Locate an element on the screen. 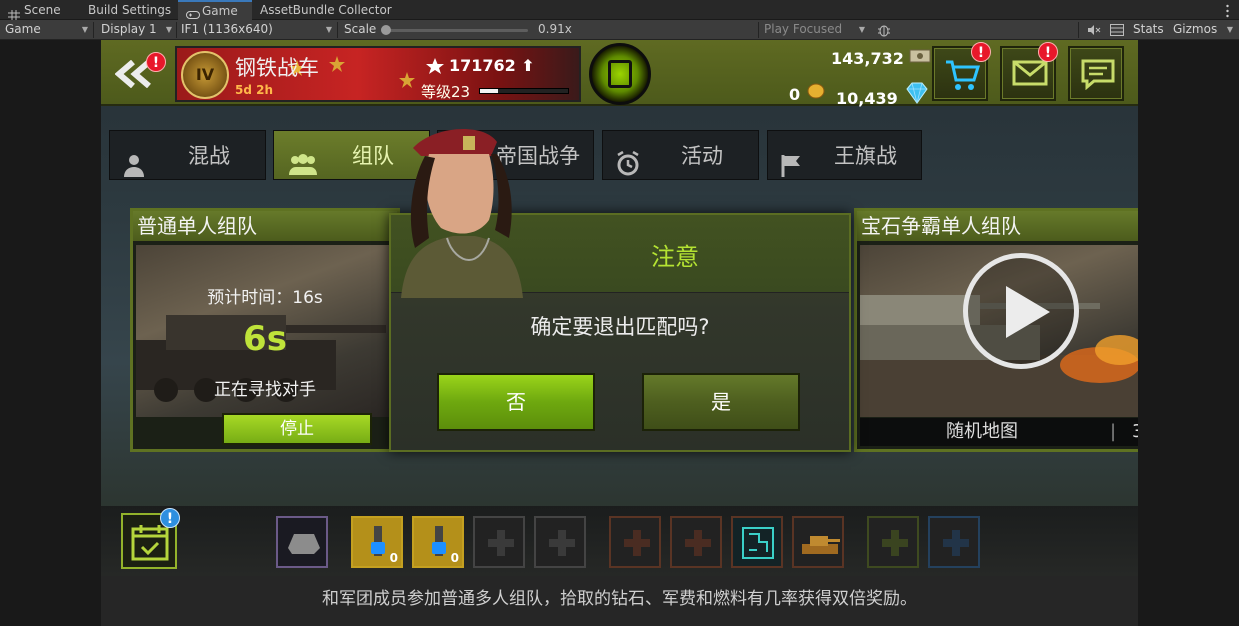  gem-amount: 10,439 is located at coordinates (883, 95).